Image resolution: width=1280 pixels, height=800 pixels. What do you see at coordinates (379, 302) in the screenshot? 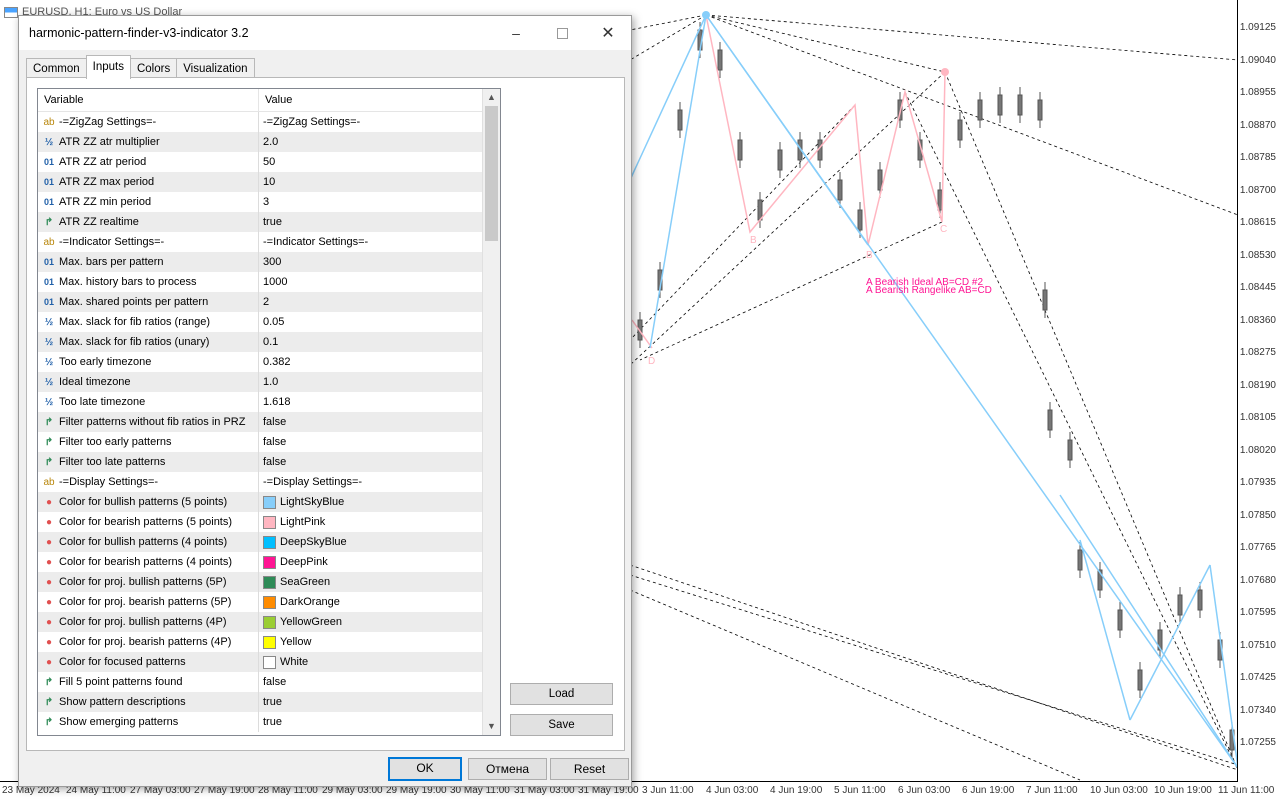
I see `input-value-cell: 2` at bounding box center [379, 302].